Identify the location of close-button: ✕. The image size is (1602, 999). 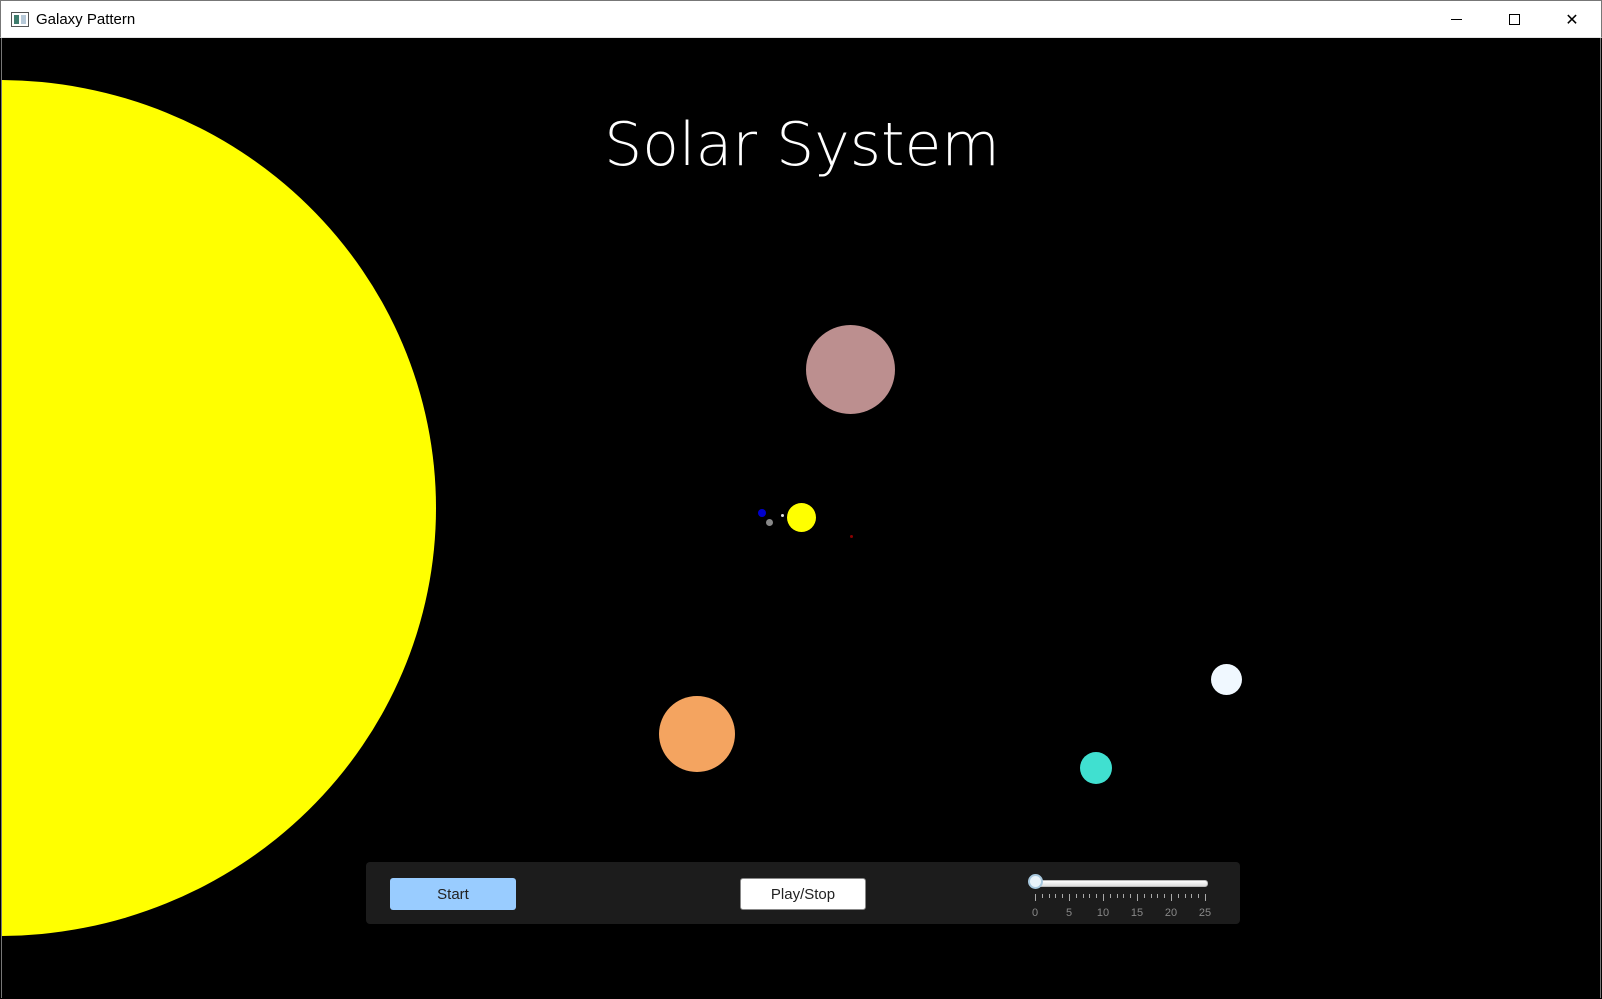
(1572, 19).